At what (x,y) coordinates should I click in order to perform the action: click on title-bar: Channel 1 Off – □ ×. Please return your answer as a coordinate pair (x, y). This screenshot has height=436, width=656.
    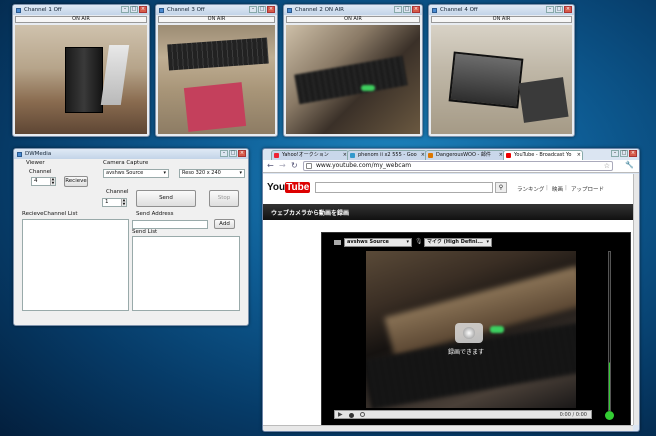
    Looking at the image, I should click on (81, 10).